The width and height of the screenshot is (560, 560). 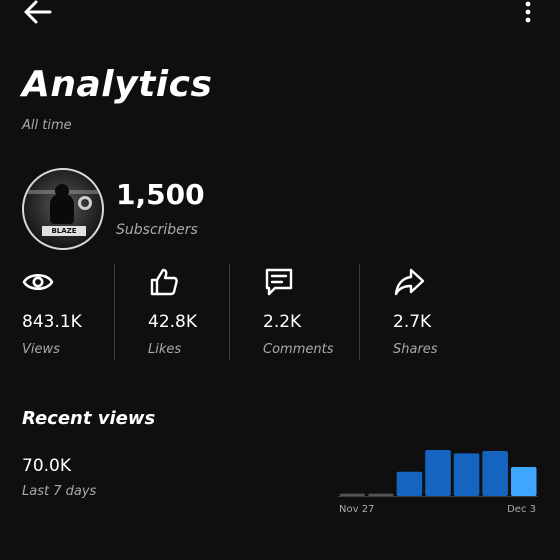 I want to click on eye-icon, so click(x=38, y=282).